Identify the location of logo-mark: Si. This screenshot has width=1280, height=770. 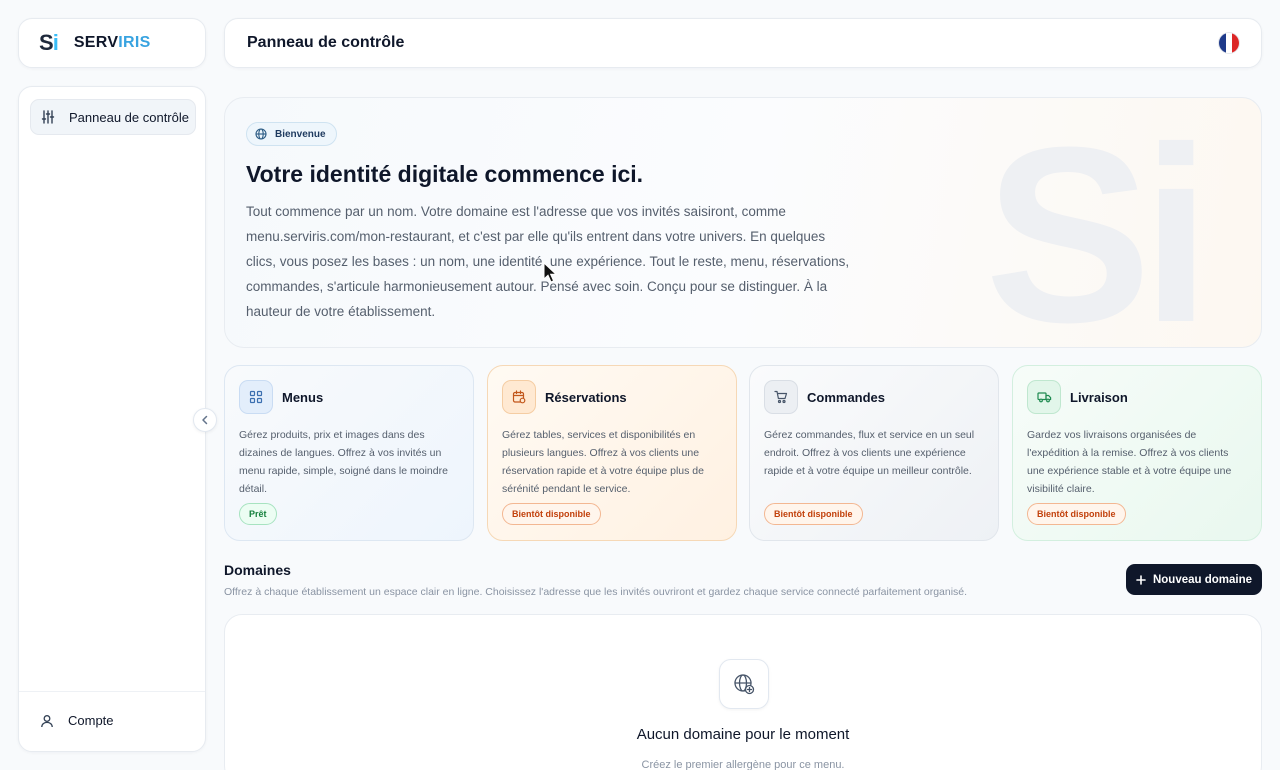
(49, 43).